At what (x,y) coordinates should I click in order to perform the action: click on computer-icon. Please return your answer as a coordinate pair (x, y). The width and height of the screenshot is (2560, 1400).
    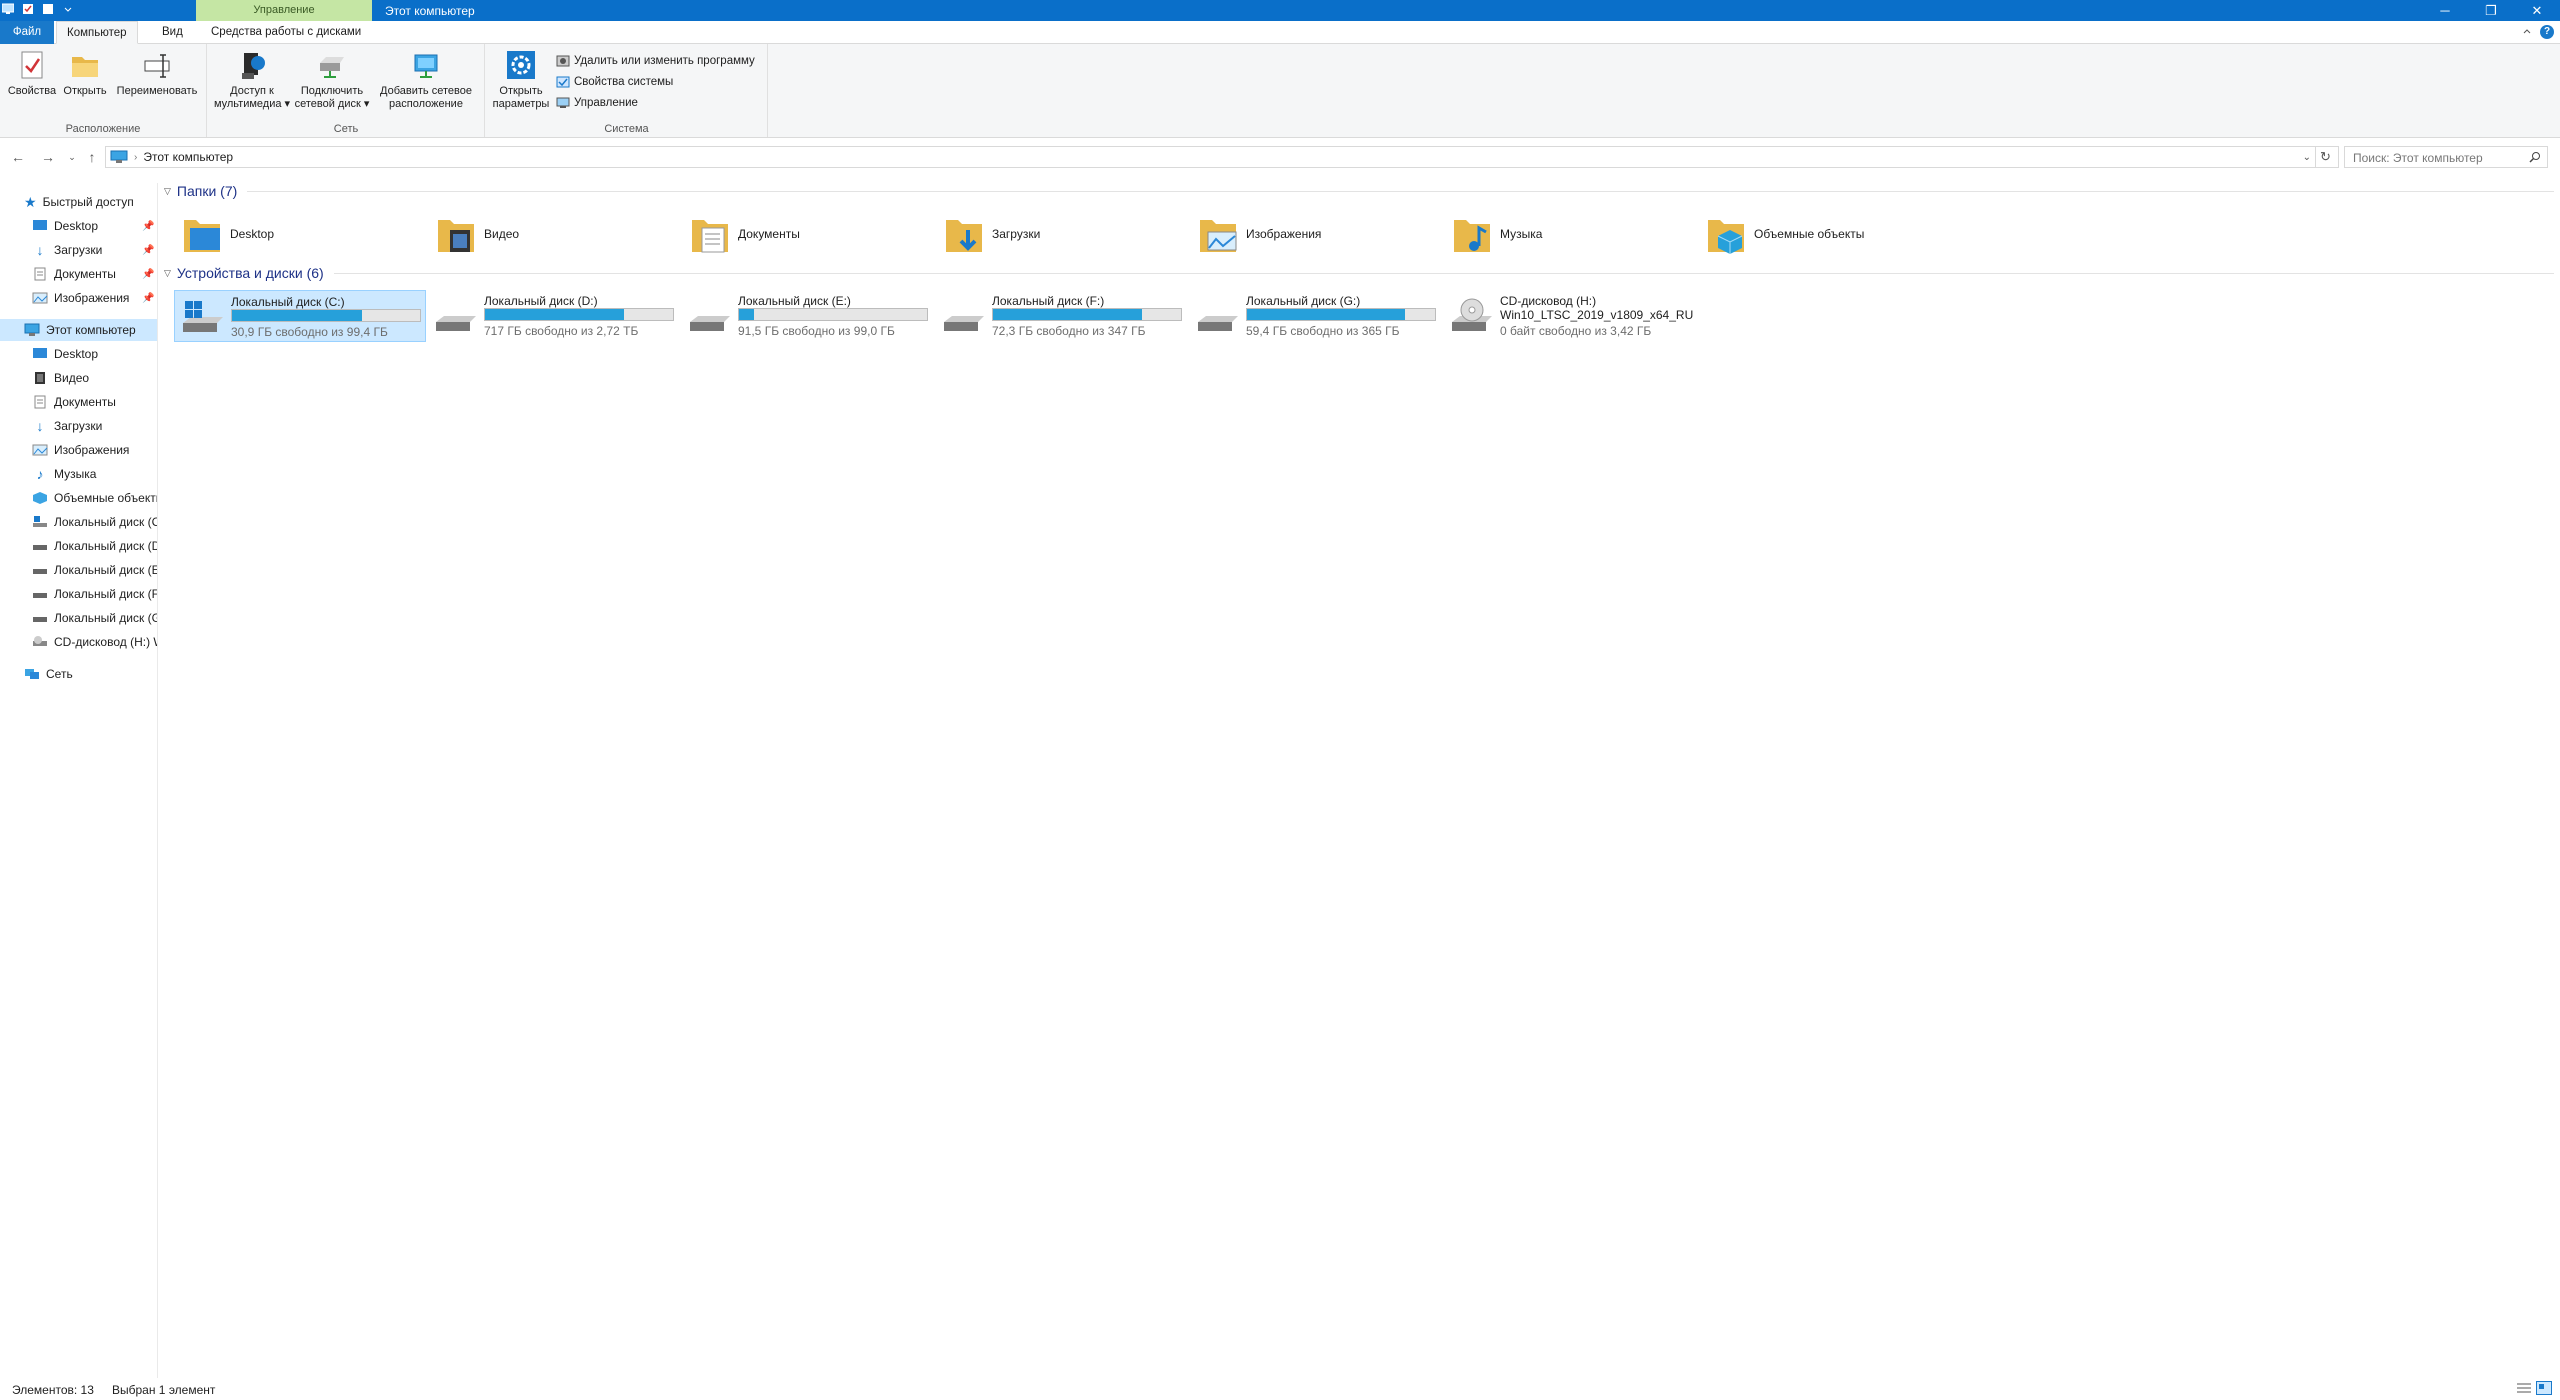
    Looking at the image, I should click on (8, 9).